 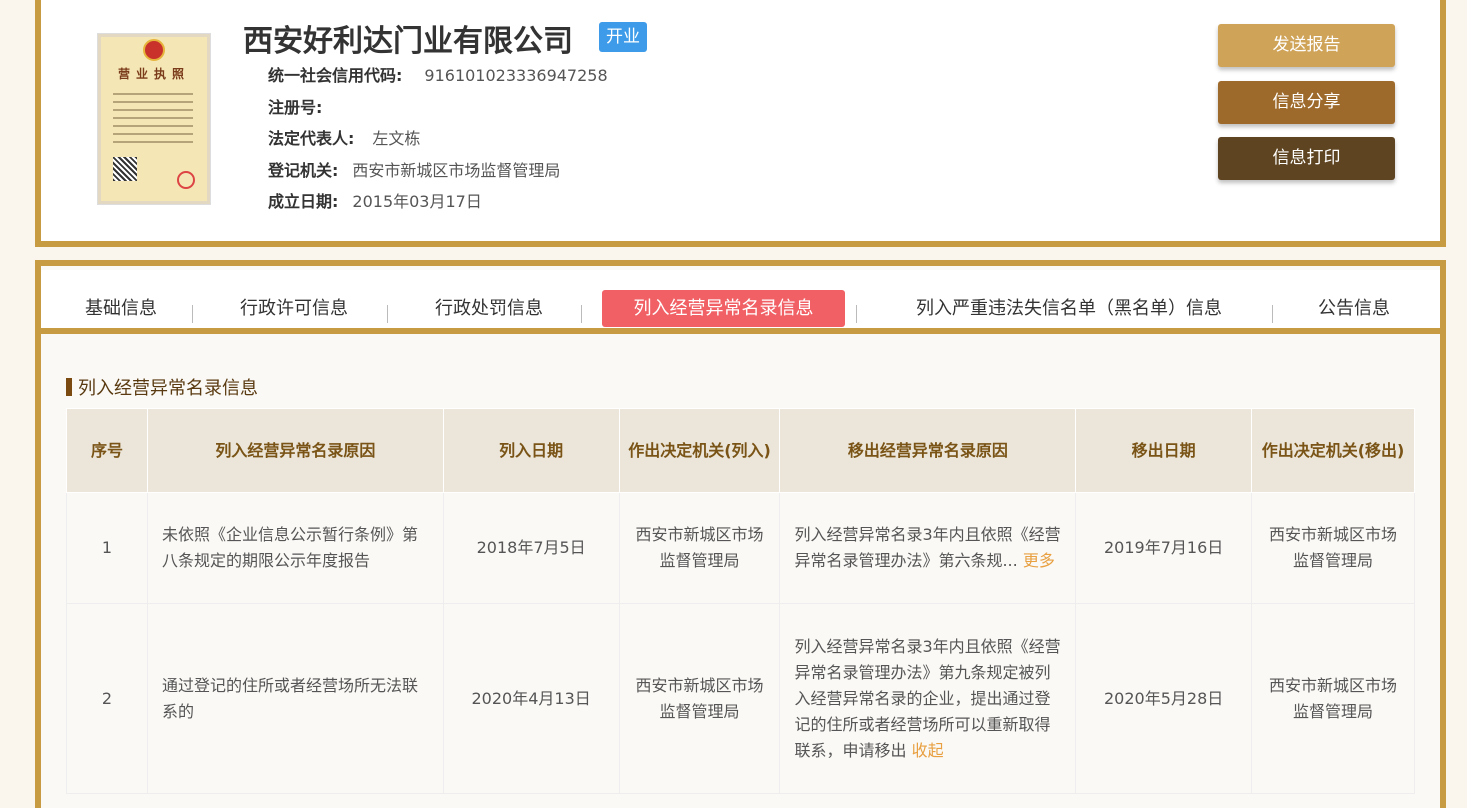 I want to click on column-header-authority-out: 作出决定机关(移出), so click(x=1333, y=450).